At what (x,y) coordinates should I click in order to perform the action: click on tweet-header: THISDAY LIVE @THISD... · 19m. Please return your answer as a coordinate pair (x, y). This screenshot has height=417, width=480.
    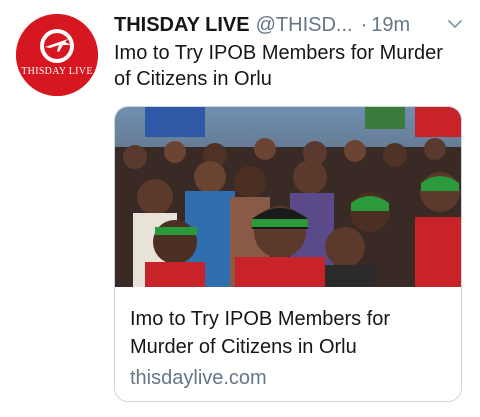
    Looking at the image, I should click on (290, 25).